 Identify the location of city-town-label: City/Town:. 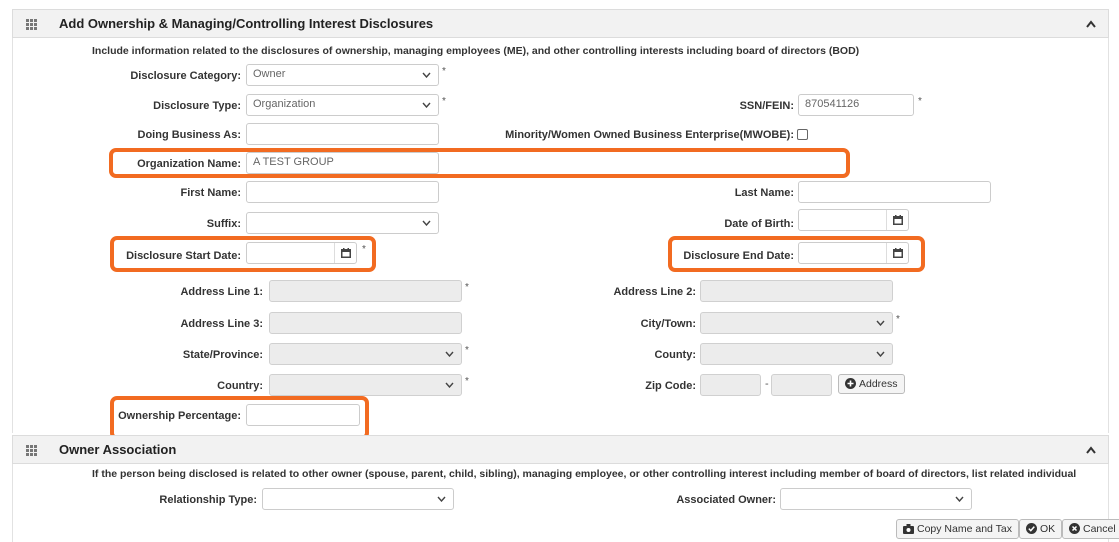
(668, 324).